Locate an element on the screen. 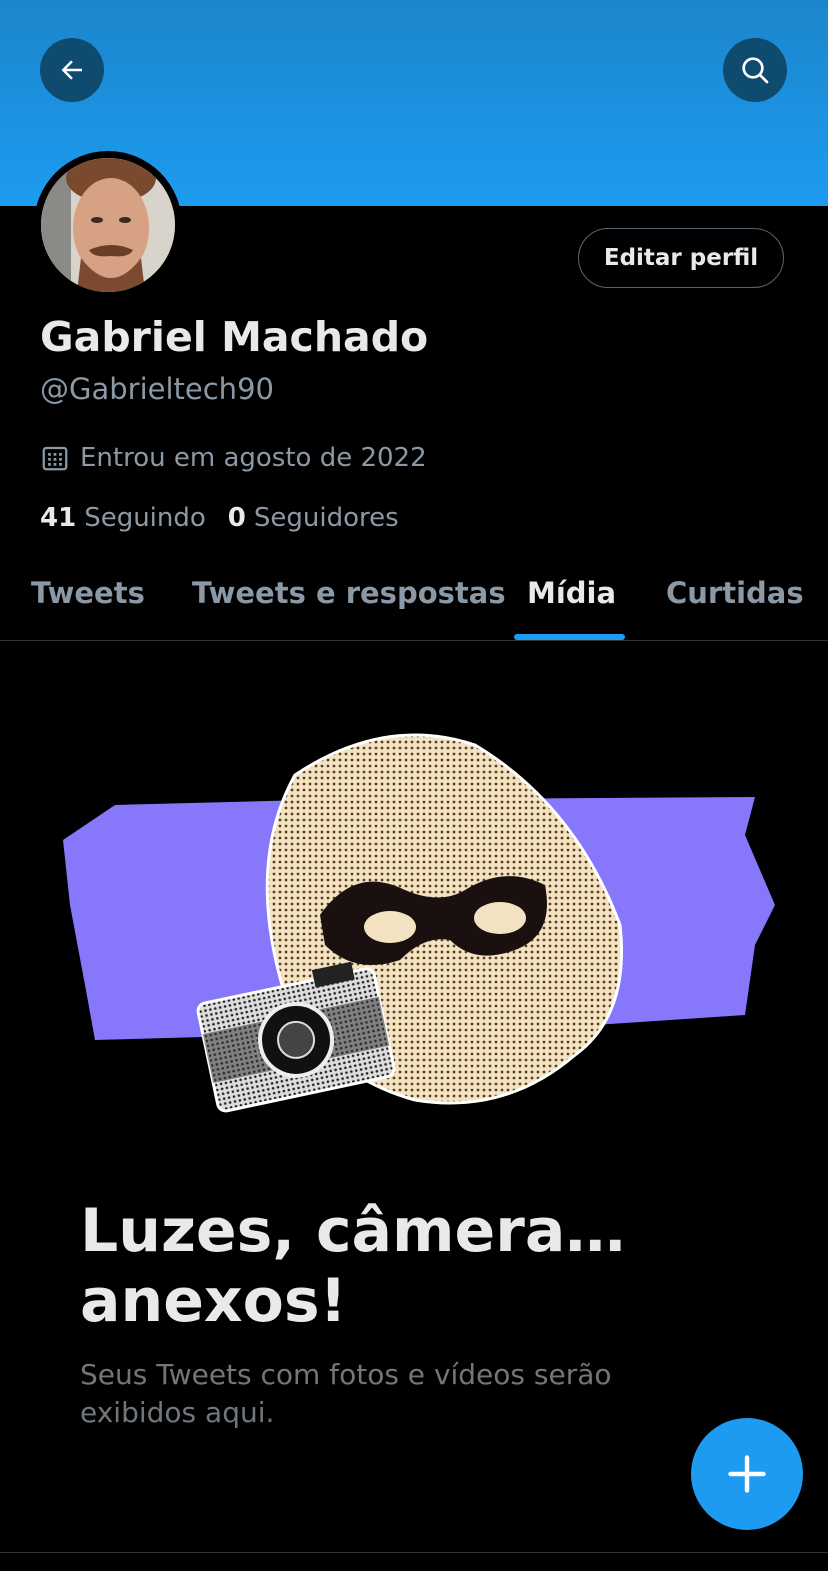 Image resolution: width=828 pixels, height=1571 pixels. followers-count: 0 is located at coordinates (236, 518).